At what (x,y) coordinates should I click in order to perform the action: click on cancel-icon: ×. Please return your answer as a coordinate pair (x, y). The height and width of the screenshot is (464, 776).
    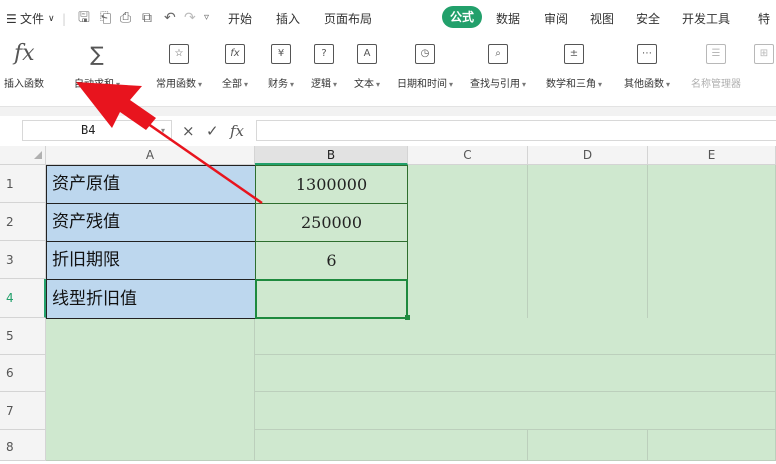
    Looking at the image, I should click on (188, 131).